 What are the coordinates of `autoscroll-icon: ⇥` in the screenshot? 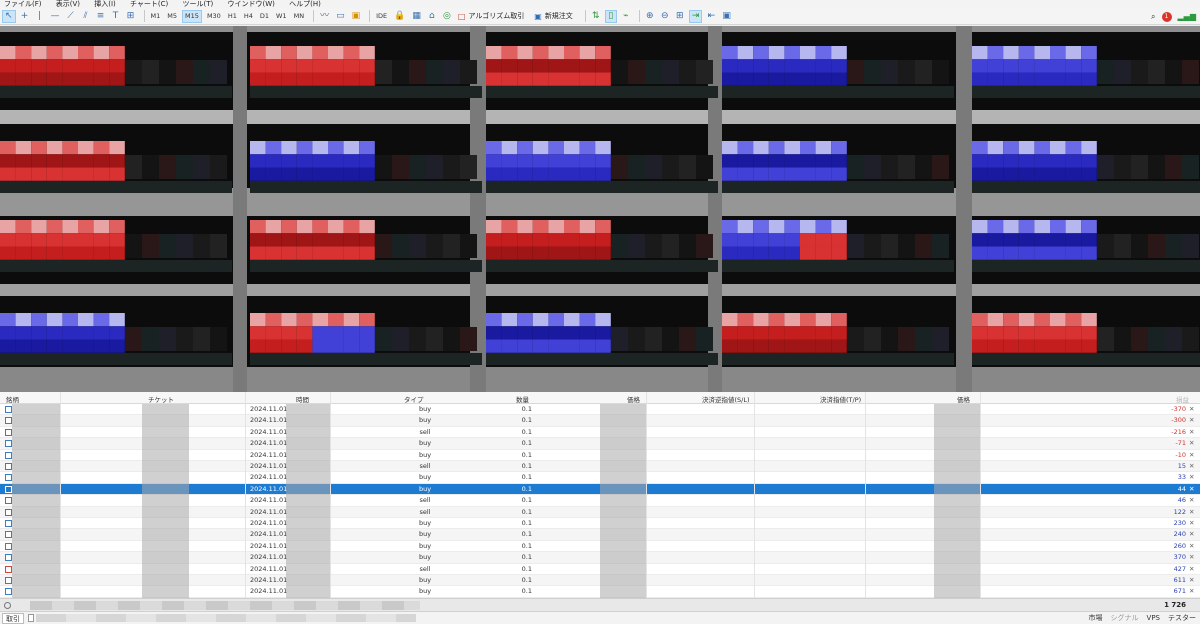 It's located at (695, 16).